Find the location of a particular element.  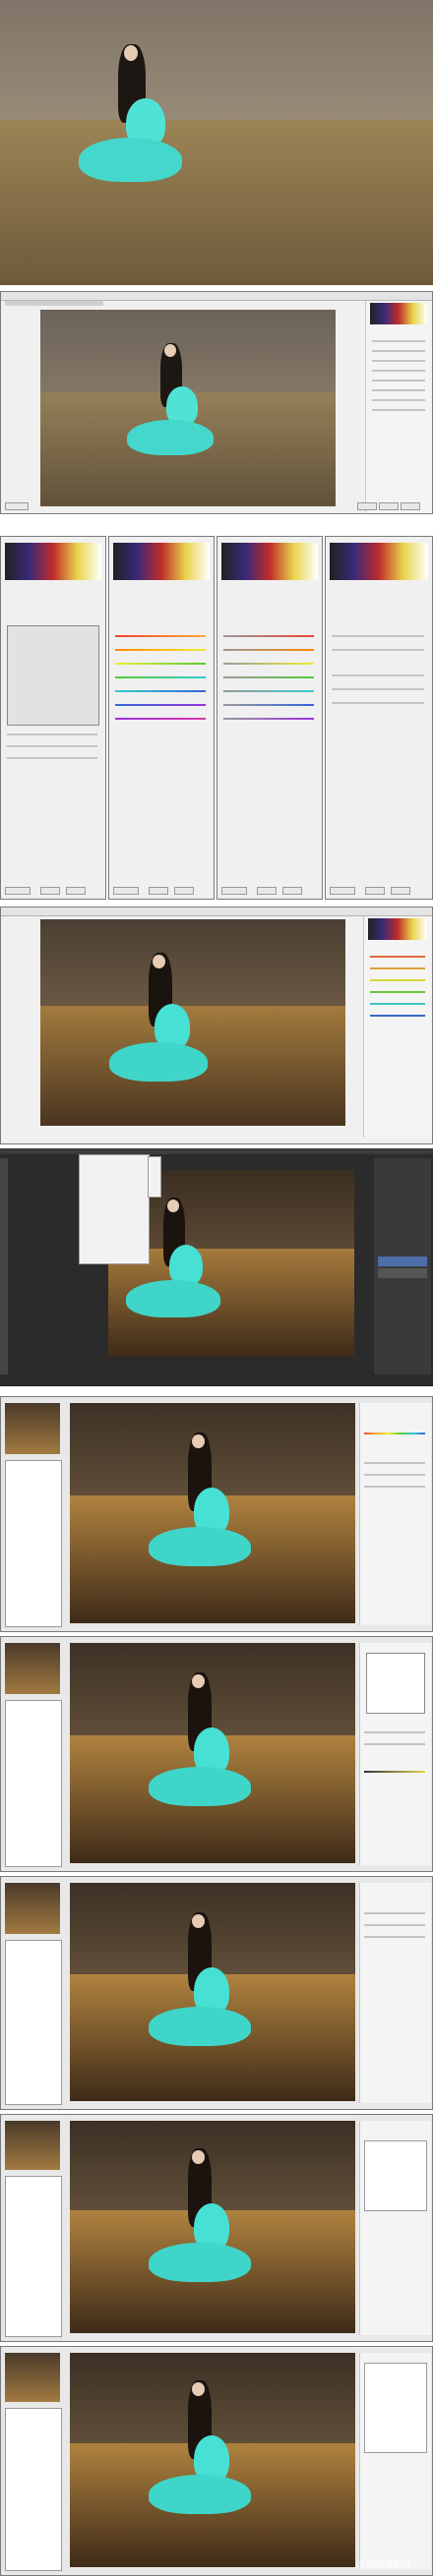

hsl-hue-panel is located at coordinates (162, 718).